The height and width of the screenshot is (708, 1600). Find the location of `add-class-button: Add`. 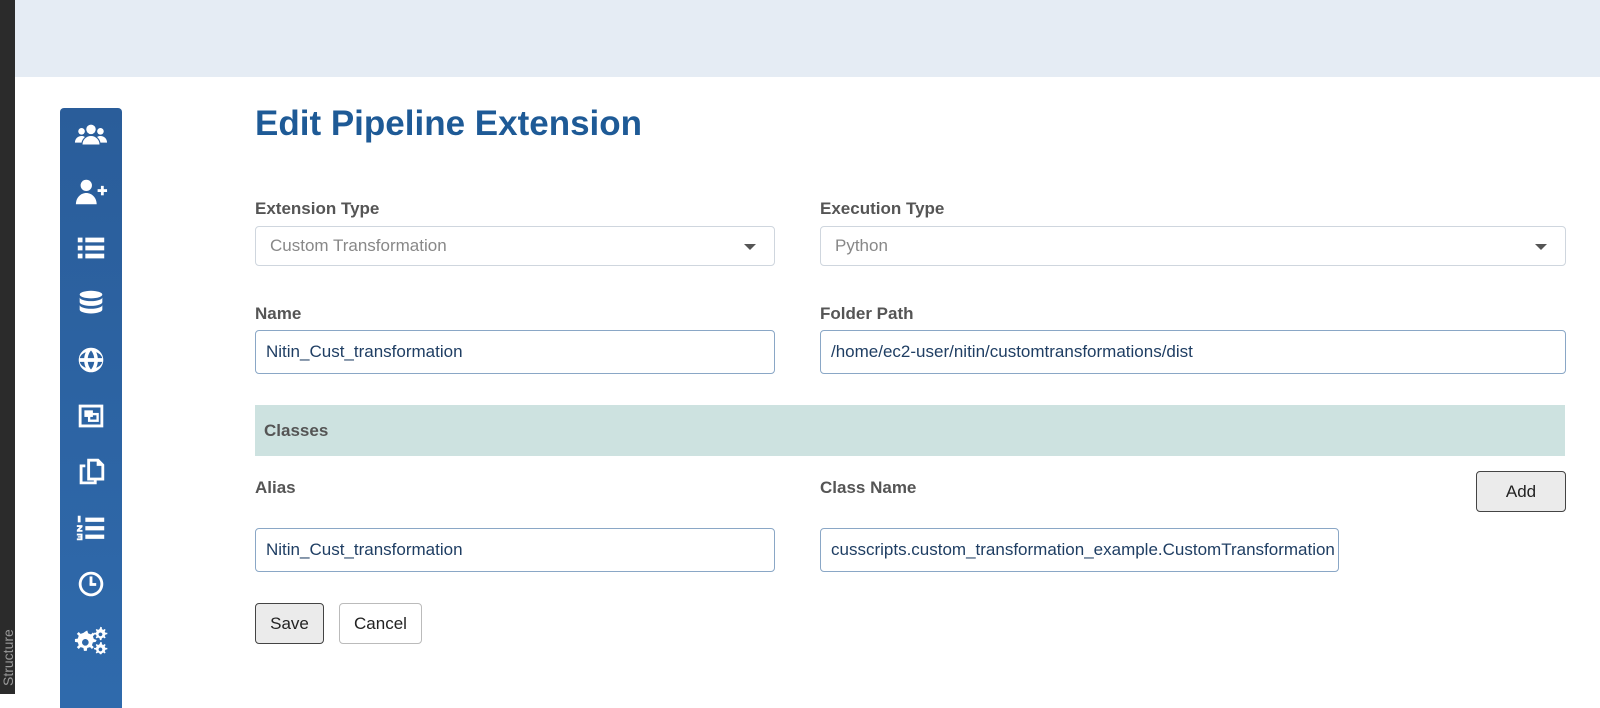

add-class-button: Add is located at coordinates (1521, 491).